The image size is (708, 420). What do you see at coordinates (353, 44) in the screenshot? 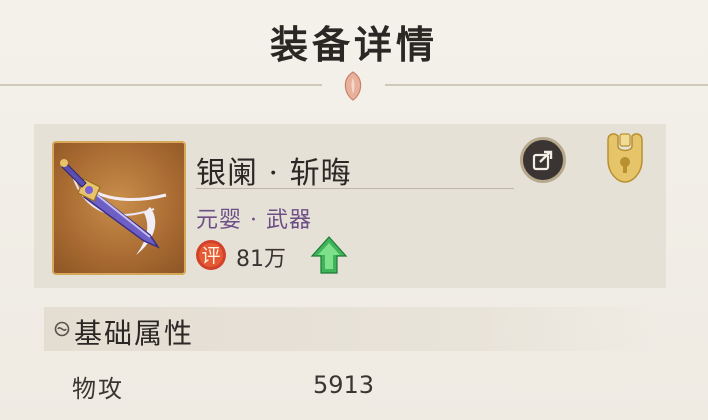
I see `page-title: 装备详情` at bounding box center [353, 44].